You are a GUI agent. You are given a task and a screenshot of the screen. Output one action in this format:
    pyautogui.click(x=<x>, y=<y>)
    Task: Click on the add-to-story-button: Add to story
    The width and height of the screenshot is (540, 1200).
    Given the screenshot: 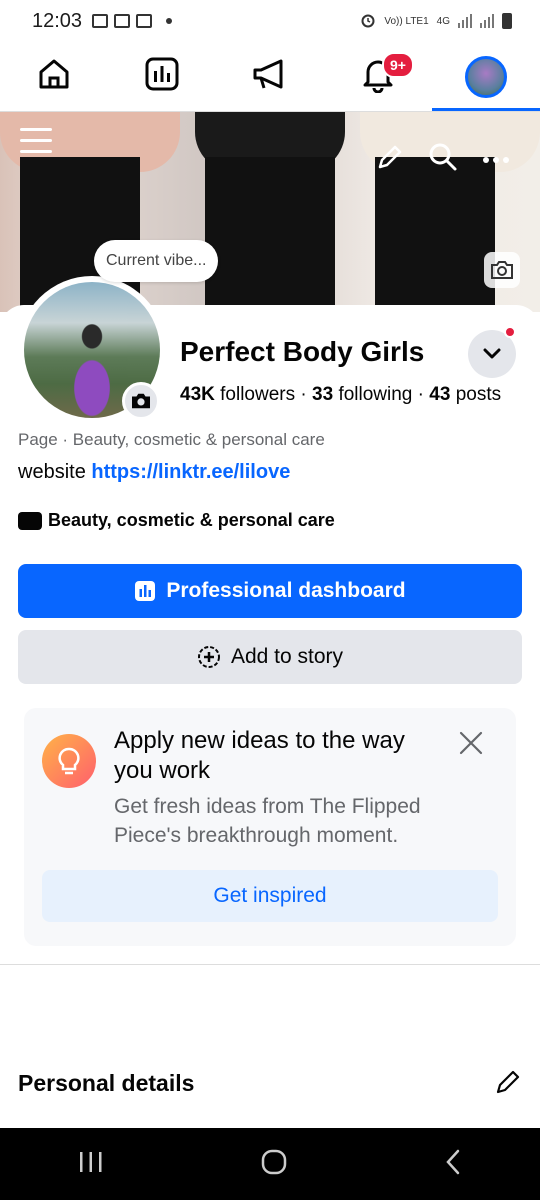 What is the action you would take?
    pyautogui.click(x=270, y=657)
    